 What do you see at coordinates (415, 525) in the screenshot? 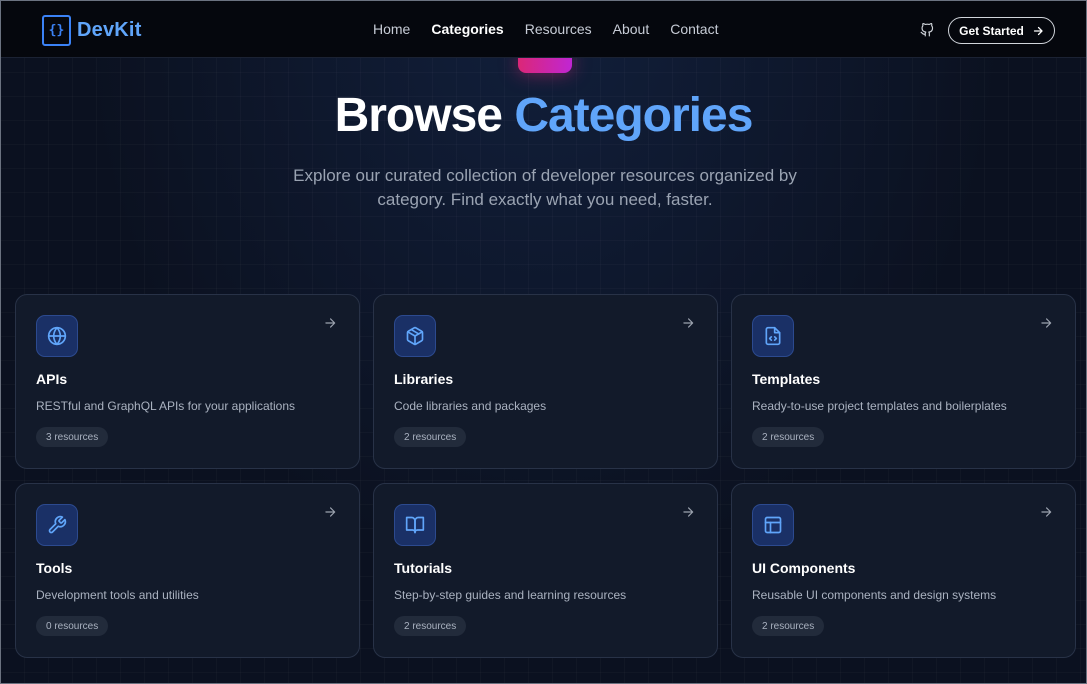
I see `book-open-icon` at bounding box center [415, 525].